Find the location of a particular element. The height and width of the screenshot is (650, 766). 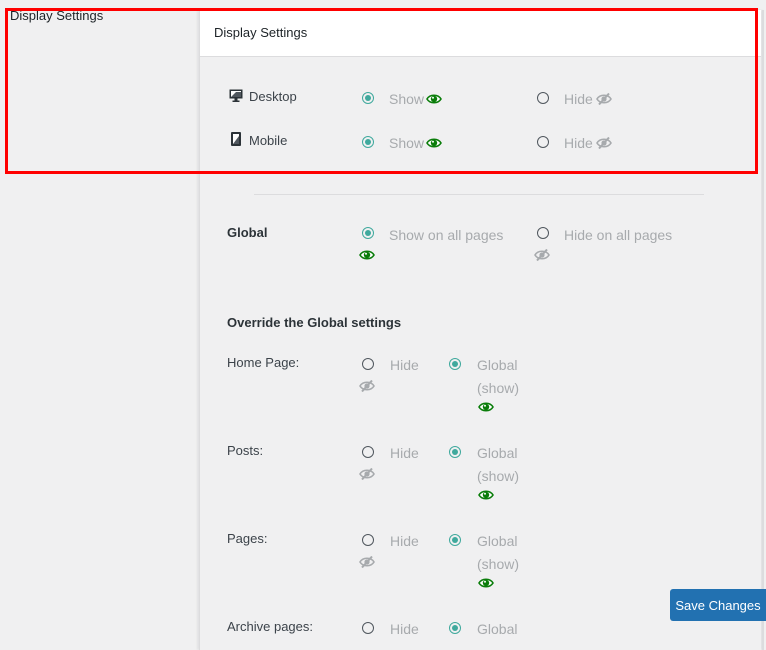

panel-title: Display Settings is located at coordinates (480, 33).